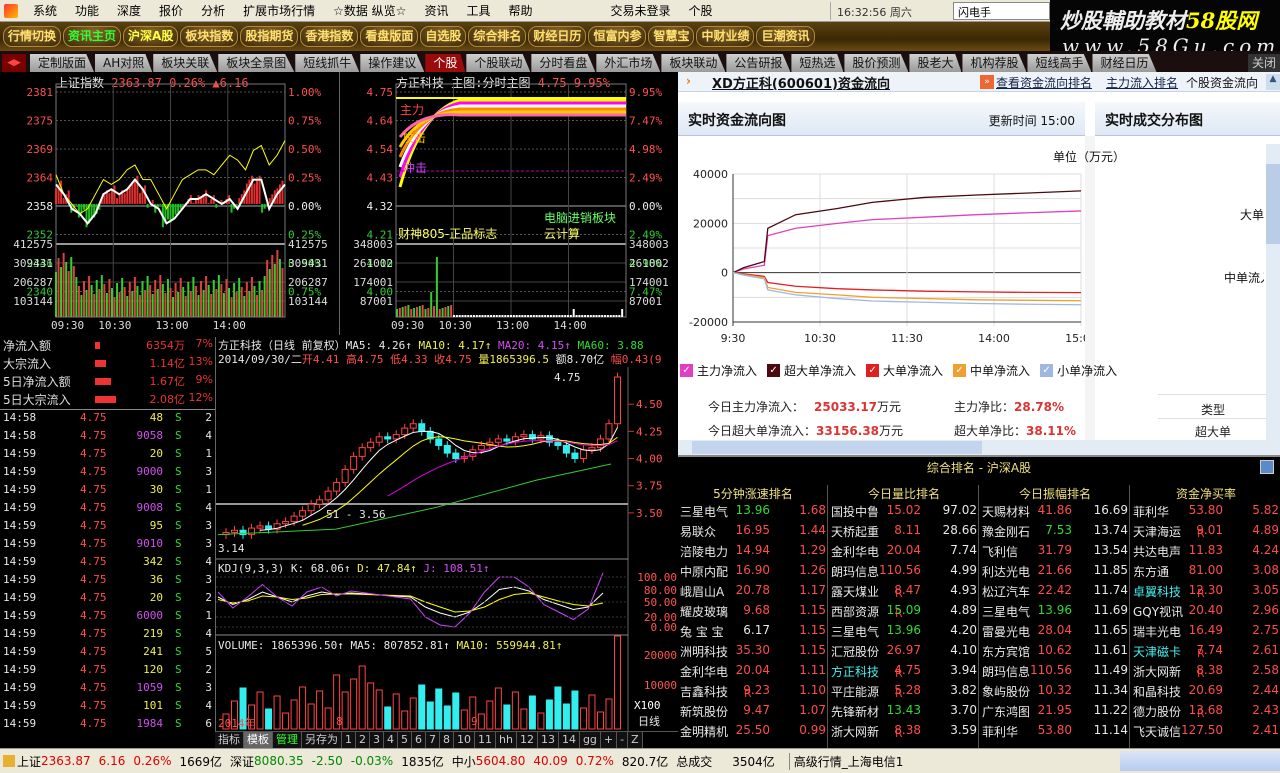  What do you see at coordinates (876, 63) in the screenshot?
I see `tab: 股价预测` at bounding box center [876, 63].